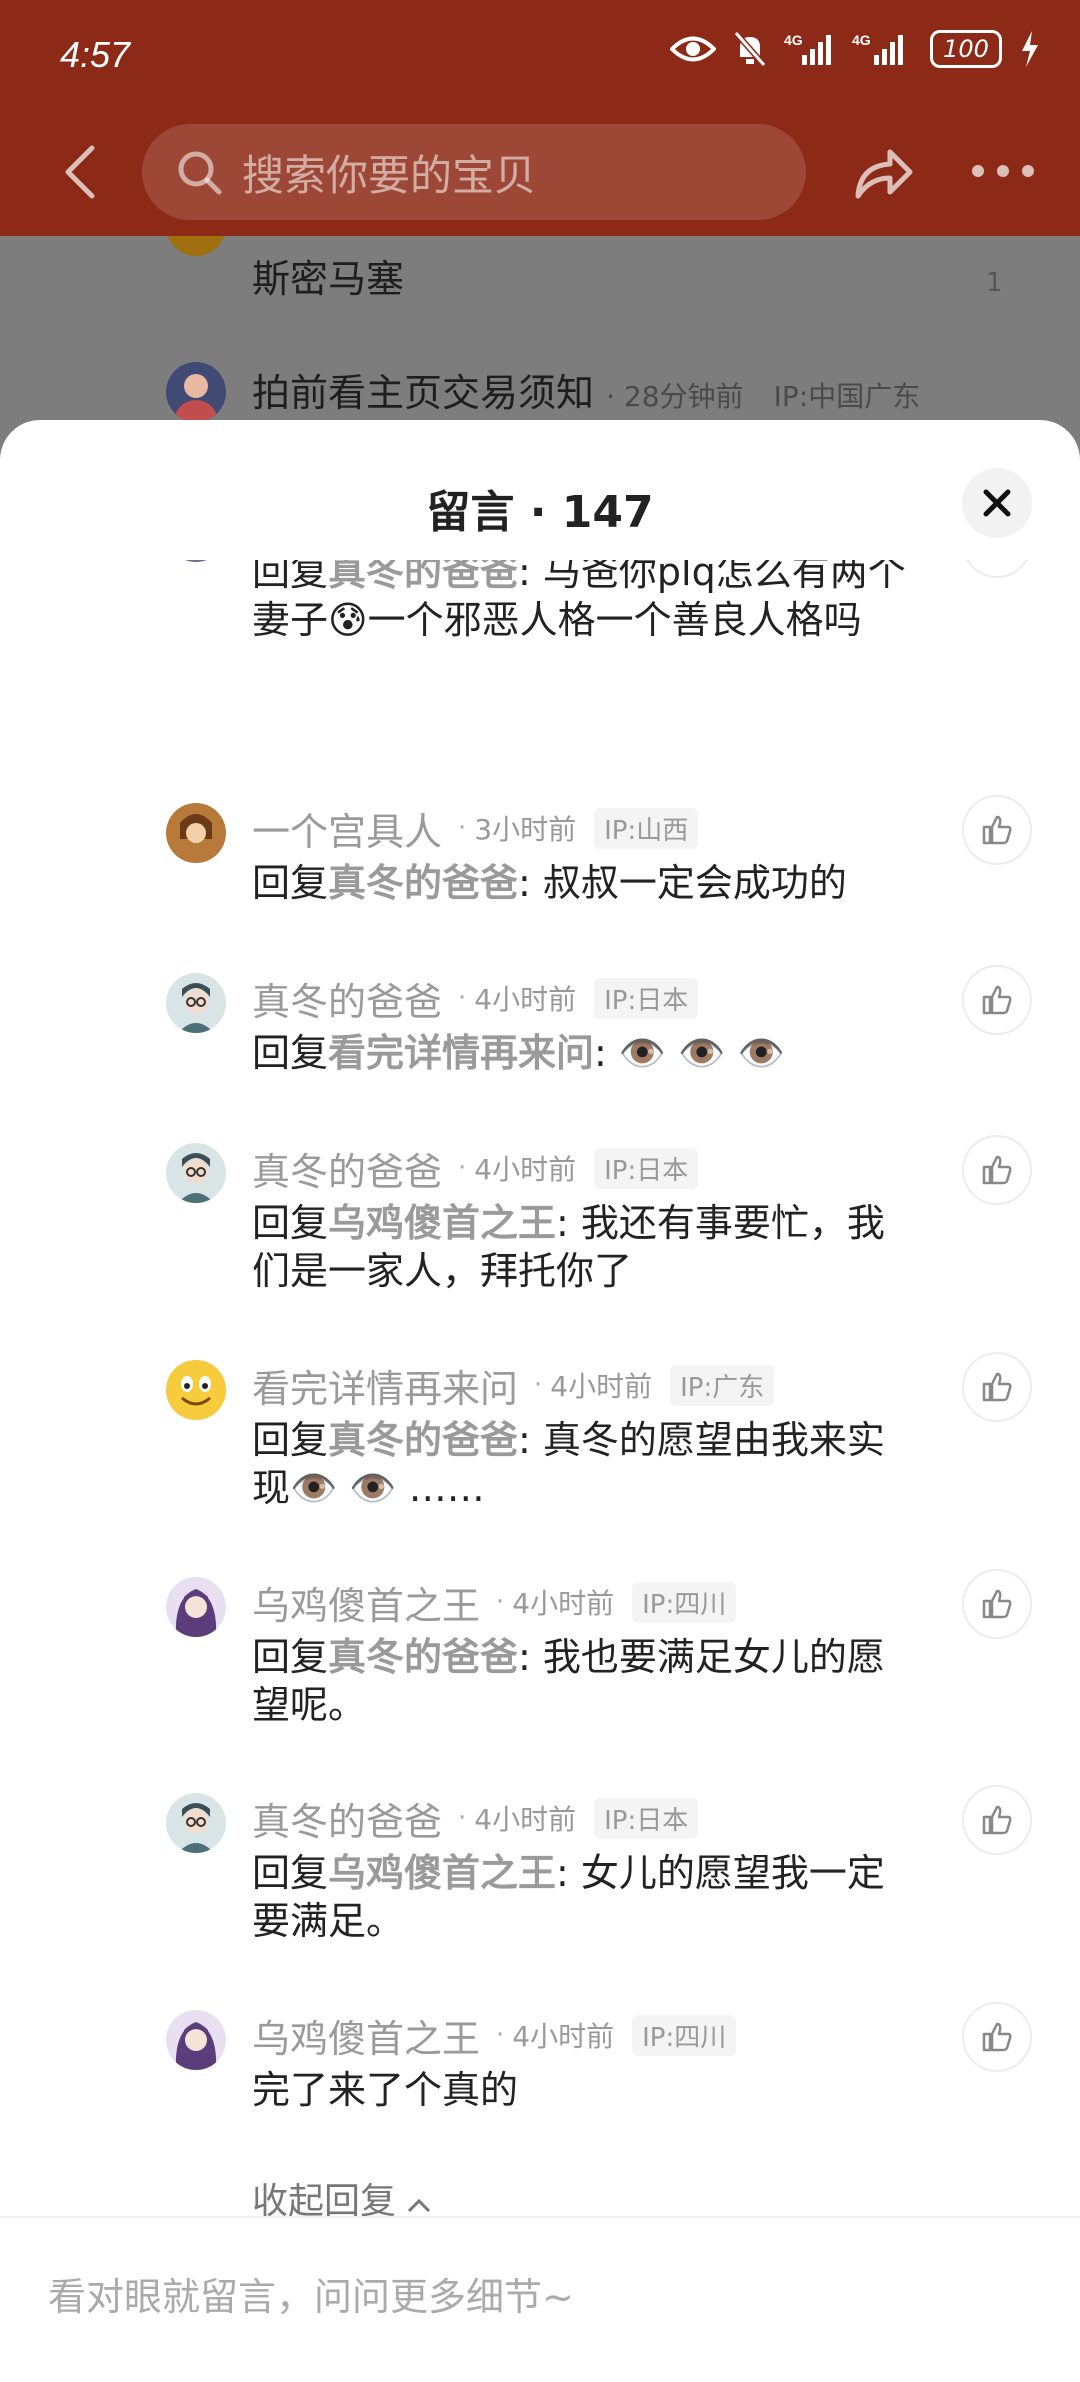  I want to click on signal-4g-icon-2: 4G, so click(877, 48).